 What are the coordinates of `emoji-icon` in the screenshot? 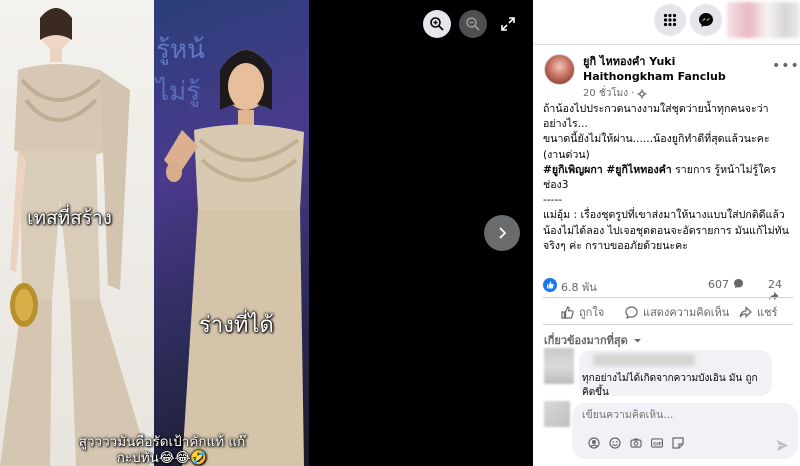 It's located at (615, 443).